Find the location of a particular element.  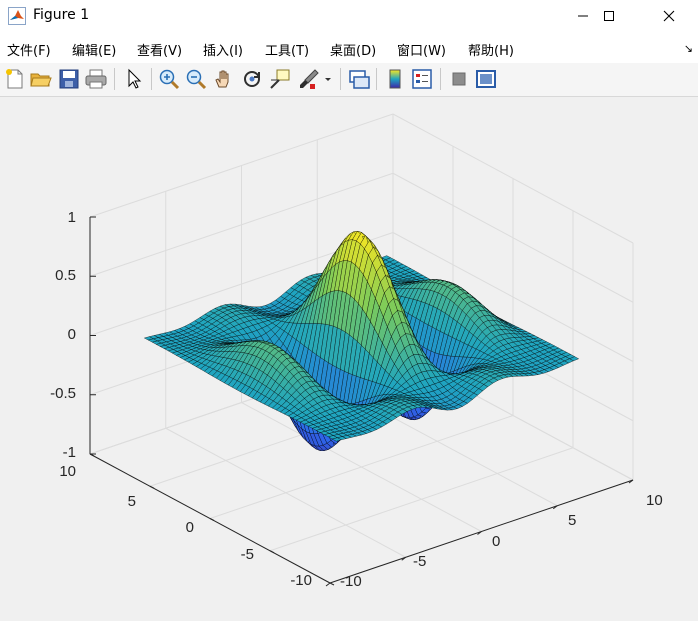

y-tick-label: -5 is located at coordinates (247, 554).